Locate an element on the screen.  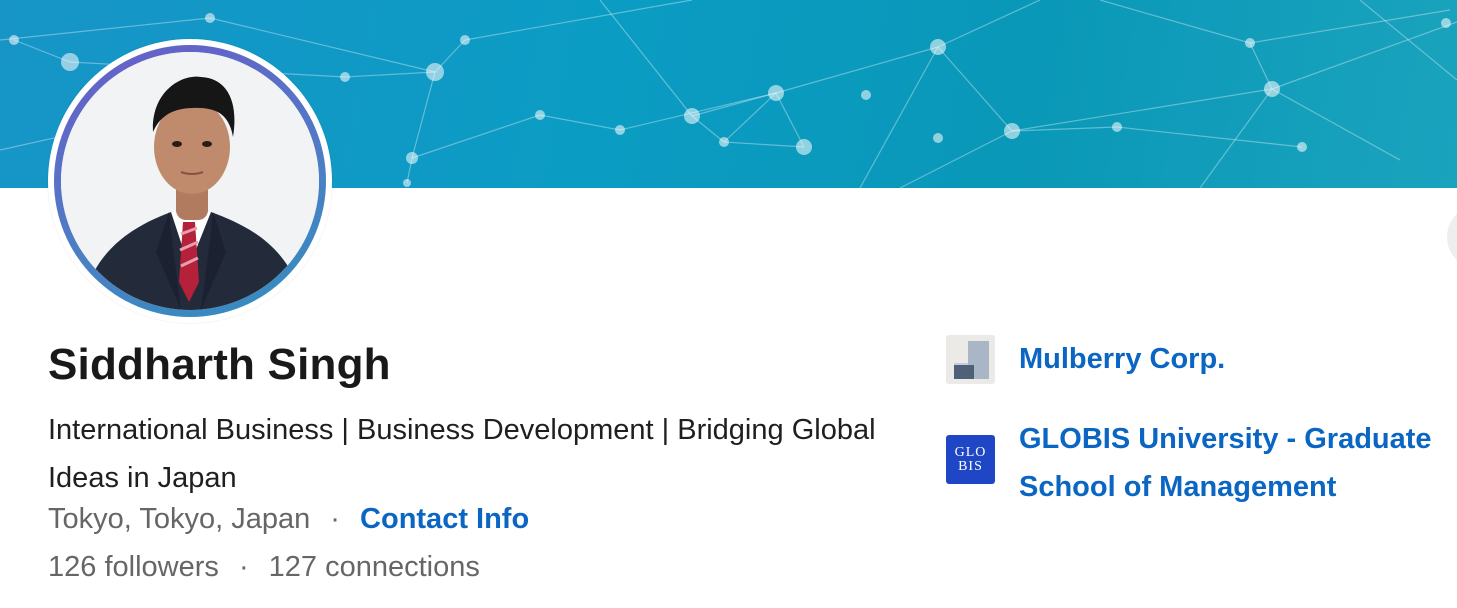
mulberry-logo-icon is located at coordinates (970, 359).